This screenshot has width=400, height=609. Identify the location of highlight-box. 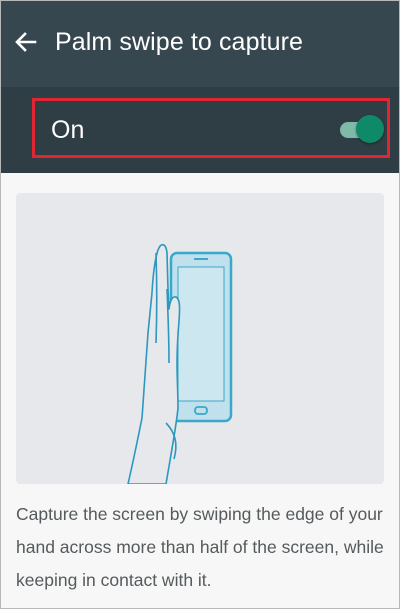
(211, 128).